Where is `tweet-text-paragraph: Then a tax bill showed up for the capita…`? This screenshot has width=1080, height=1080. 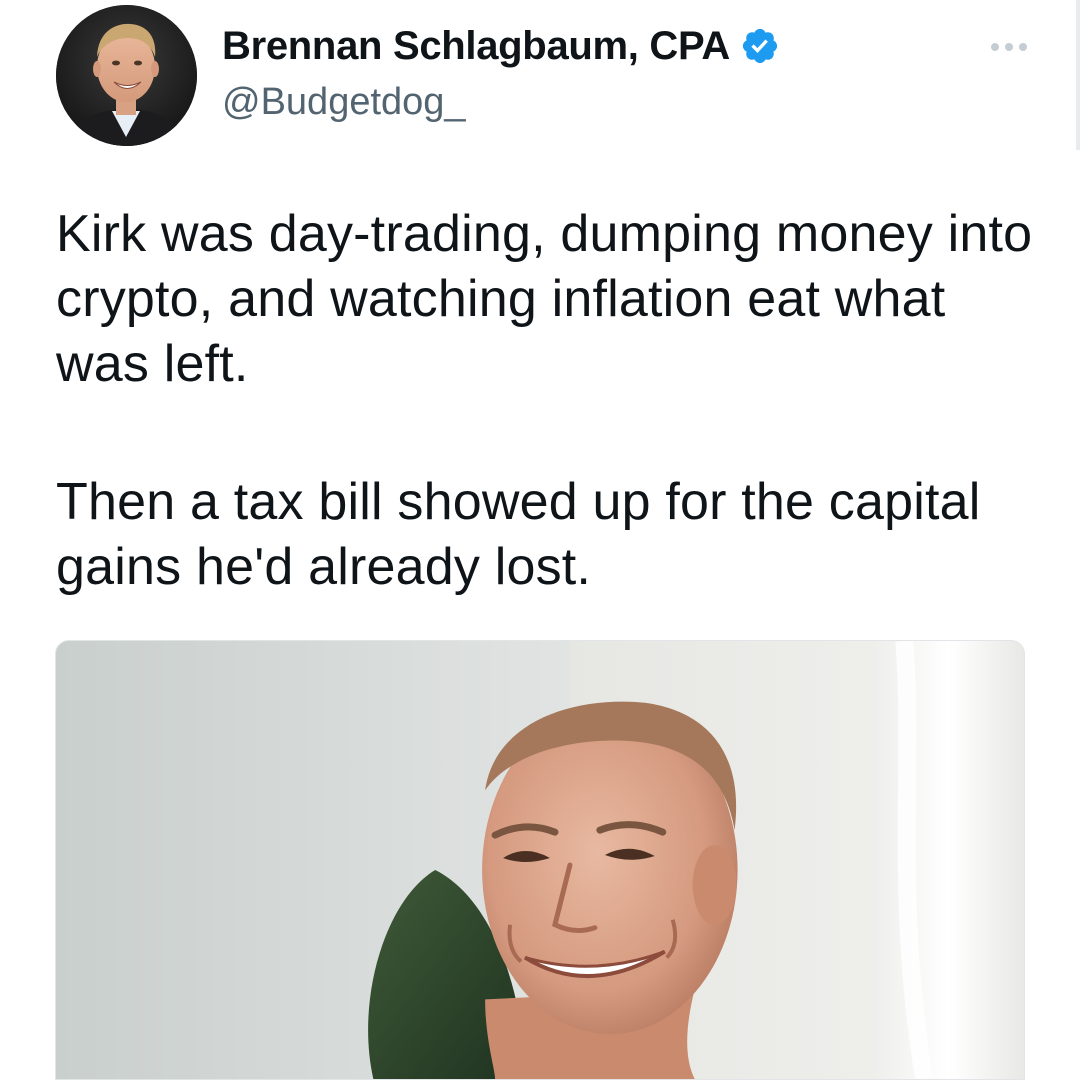
tweet-text-paragraph: Then a tax bill showed up for the capita… is located at coordinates (518, 534).